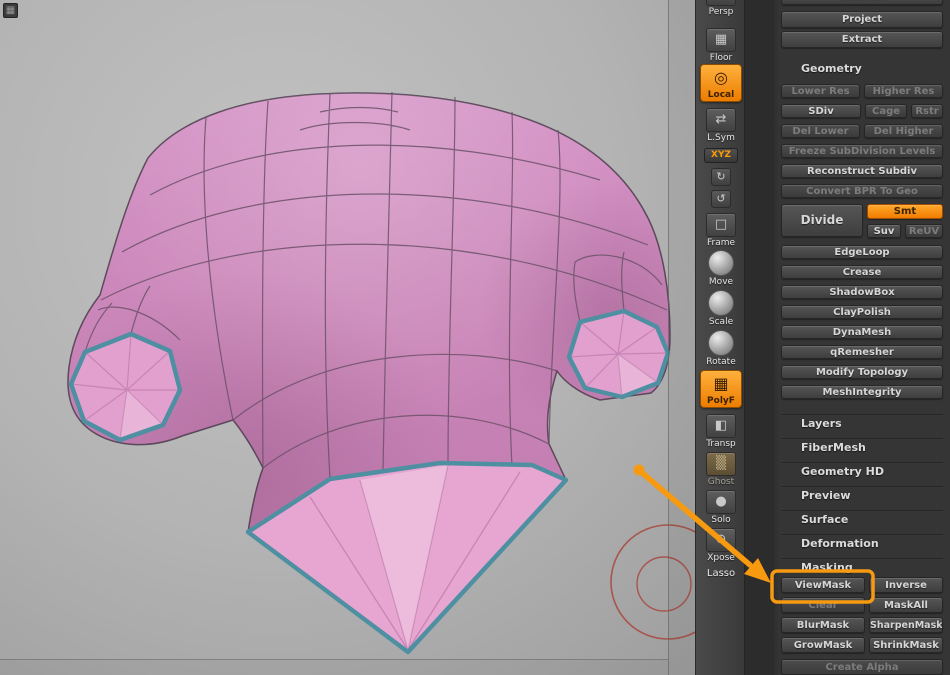 The width and height of the screenshot is (950, 675). Describe the element at coordinates (721, 343) in the screenshot. I see `rotate-icon` at that location.